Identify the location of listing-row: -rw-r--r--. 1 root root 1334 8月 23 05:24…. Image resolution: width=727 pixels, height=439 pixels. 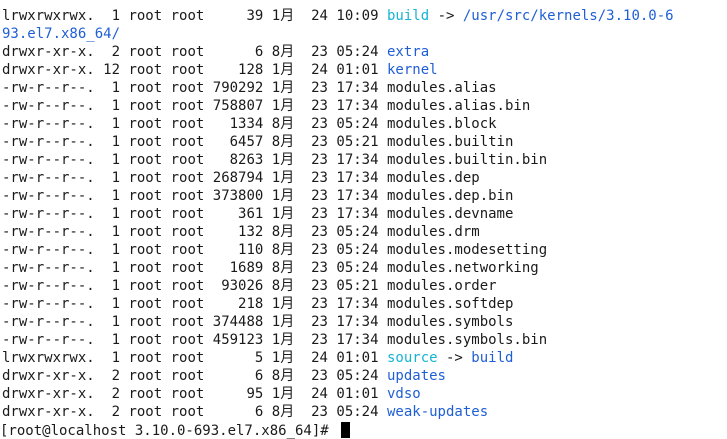
(364, 124).